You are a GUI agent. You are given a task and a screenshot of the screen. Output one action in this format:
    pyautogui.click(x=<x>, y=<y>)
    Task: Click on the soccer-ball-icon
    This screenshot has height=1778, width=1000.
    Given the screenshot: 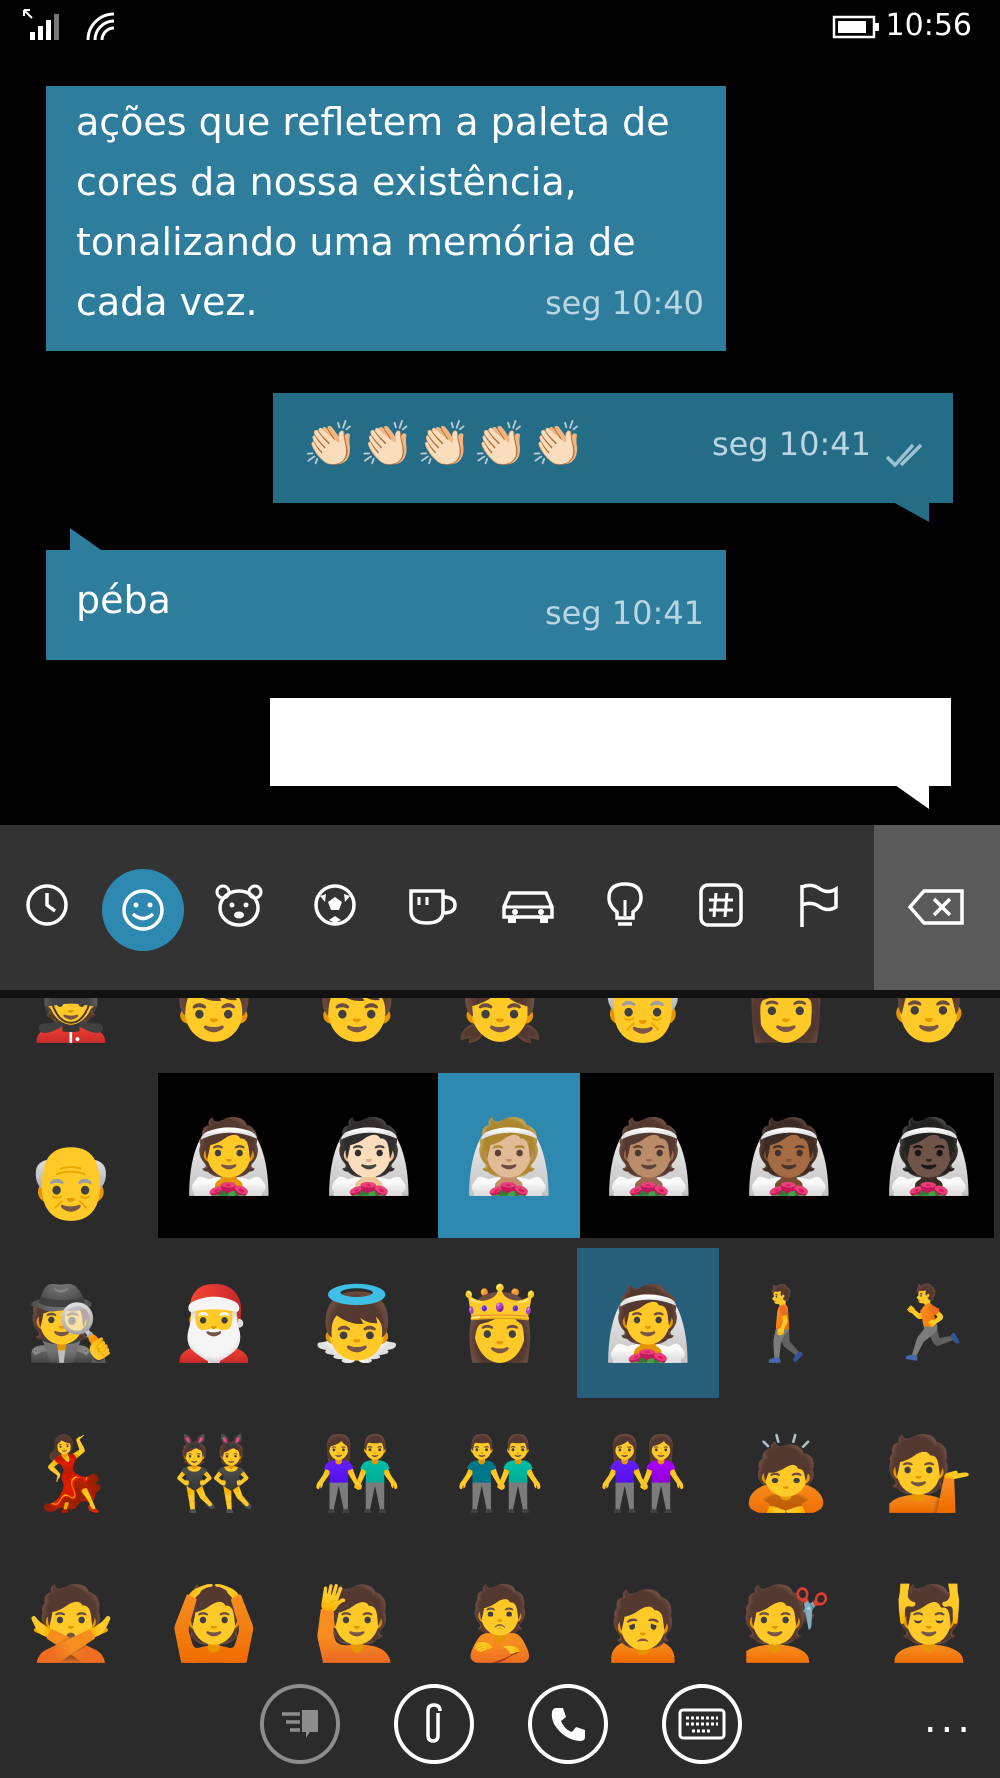 What is the action you would take?
    pyautogui.click(x=335, y=905)
    